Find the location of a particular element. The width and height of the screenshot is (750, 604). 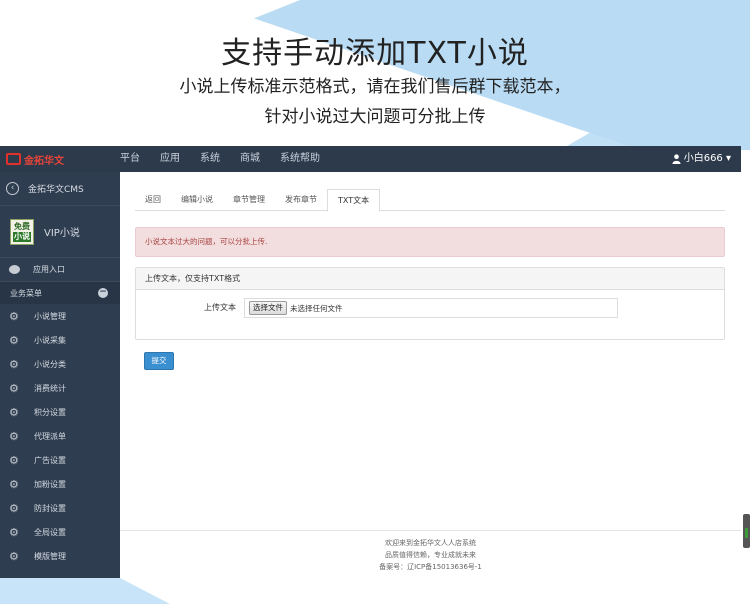

tab-bar: 返回 编辑小说 章节管理 发布章节 TXT文本 is located at coordinates (430, 200).